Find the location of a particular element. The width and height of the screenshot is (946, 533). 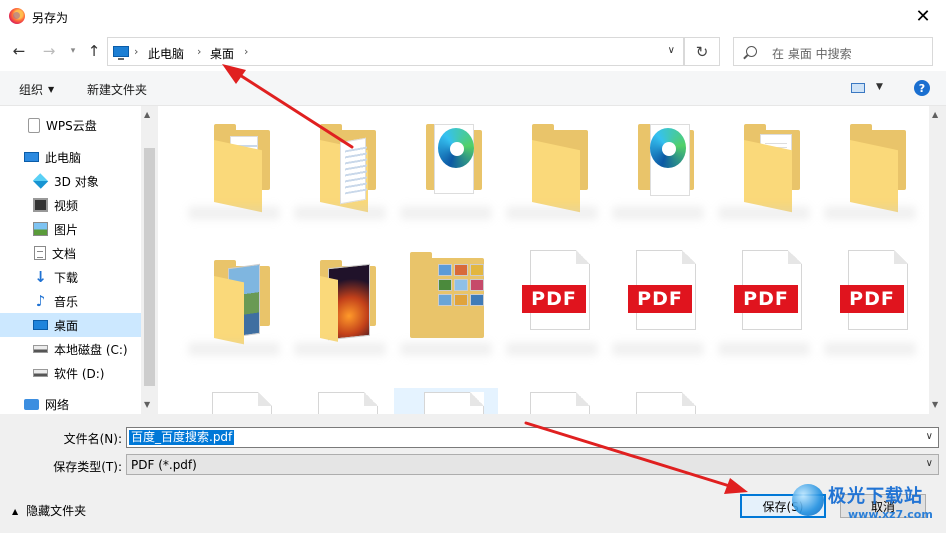

filename-label: 文件名(N): is located at coordinates (92, 439).